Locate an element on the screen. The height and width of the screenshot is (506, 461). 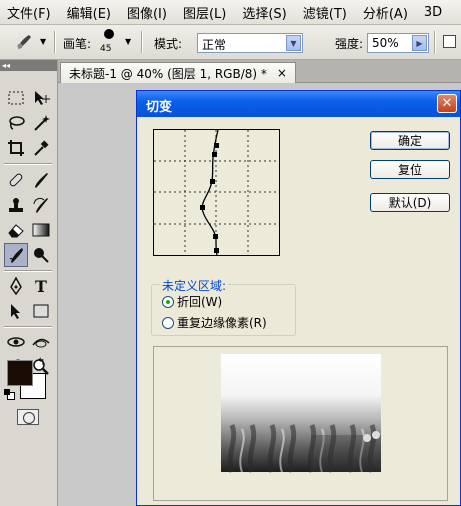
eyedropper-icon is located at coordinates (41, 148).